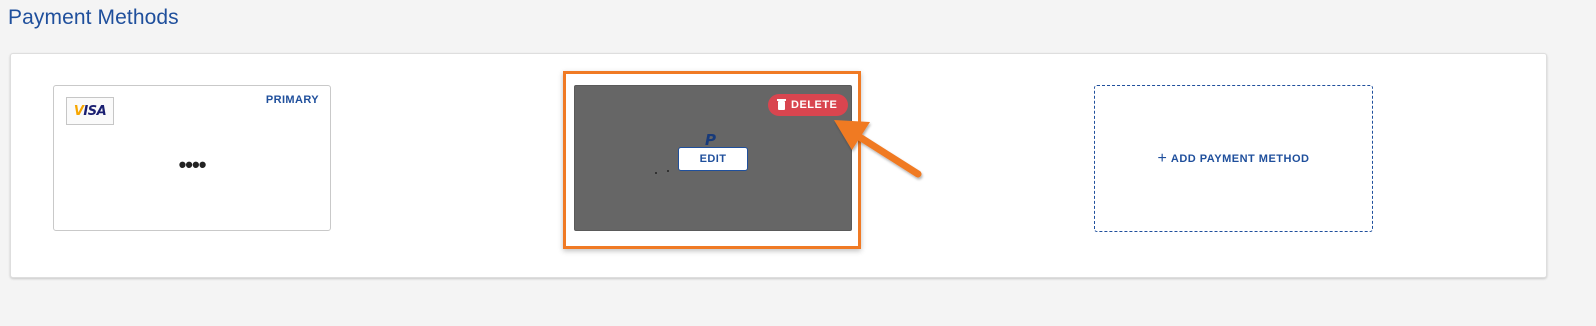 This screenshot has height=326, width=1596. Describe the element at coordinates (878, 149) in the screenshot. I see `annotation-arrow-icon` at that location.